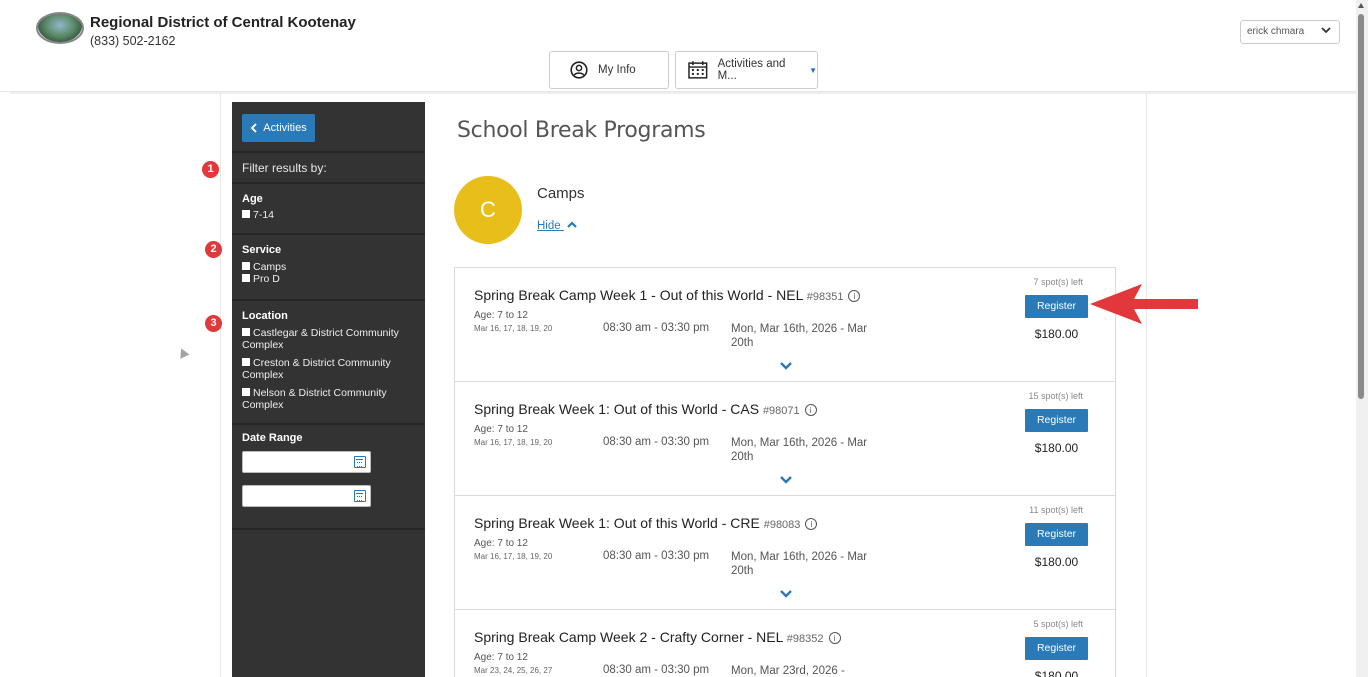  Describe the element at coordinates (1144, 304) in the screenshot. I see `annotation-arrow-icon` at that location.